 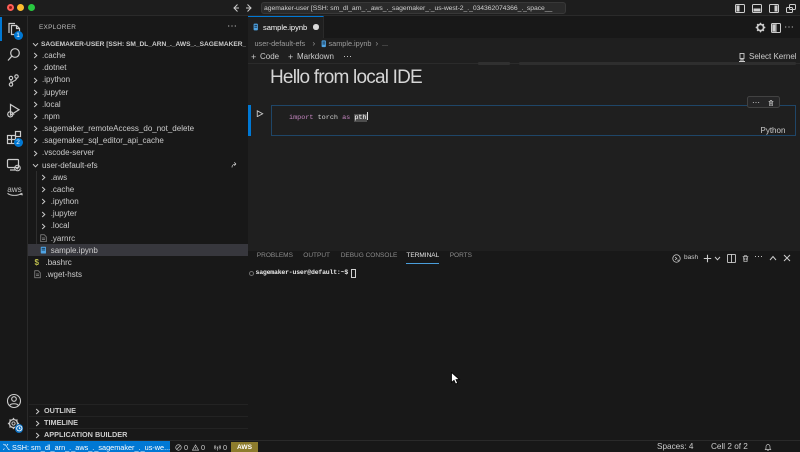 I want to click on svg-text: aws, so click(x=14, y=189).